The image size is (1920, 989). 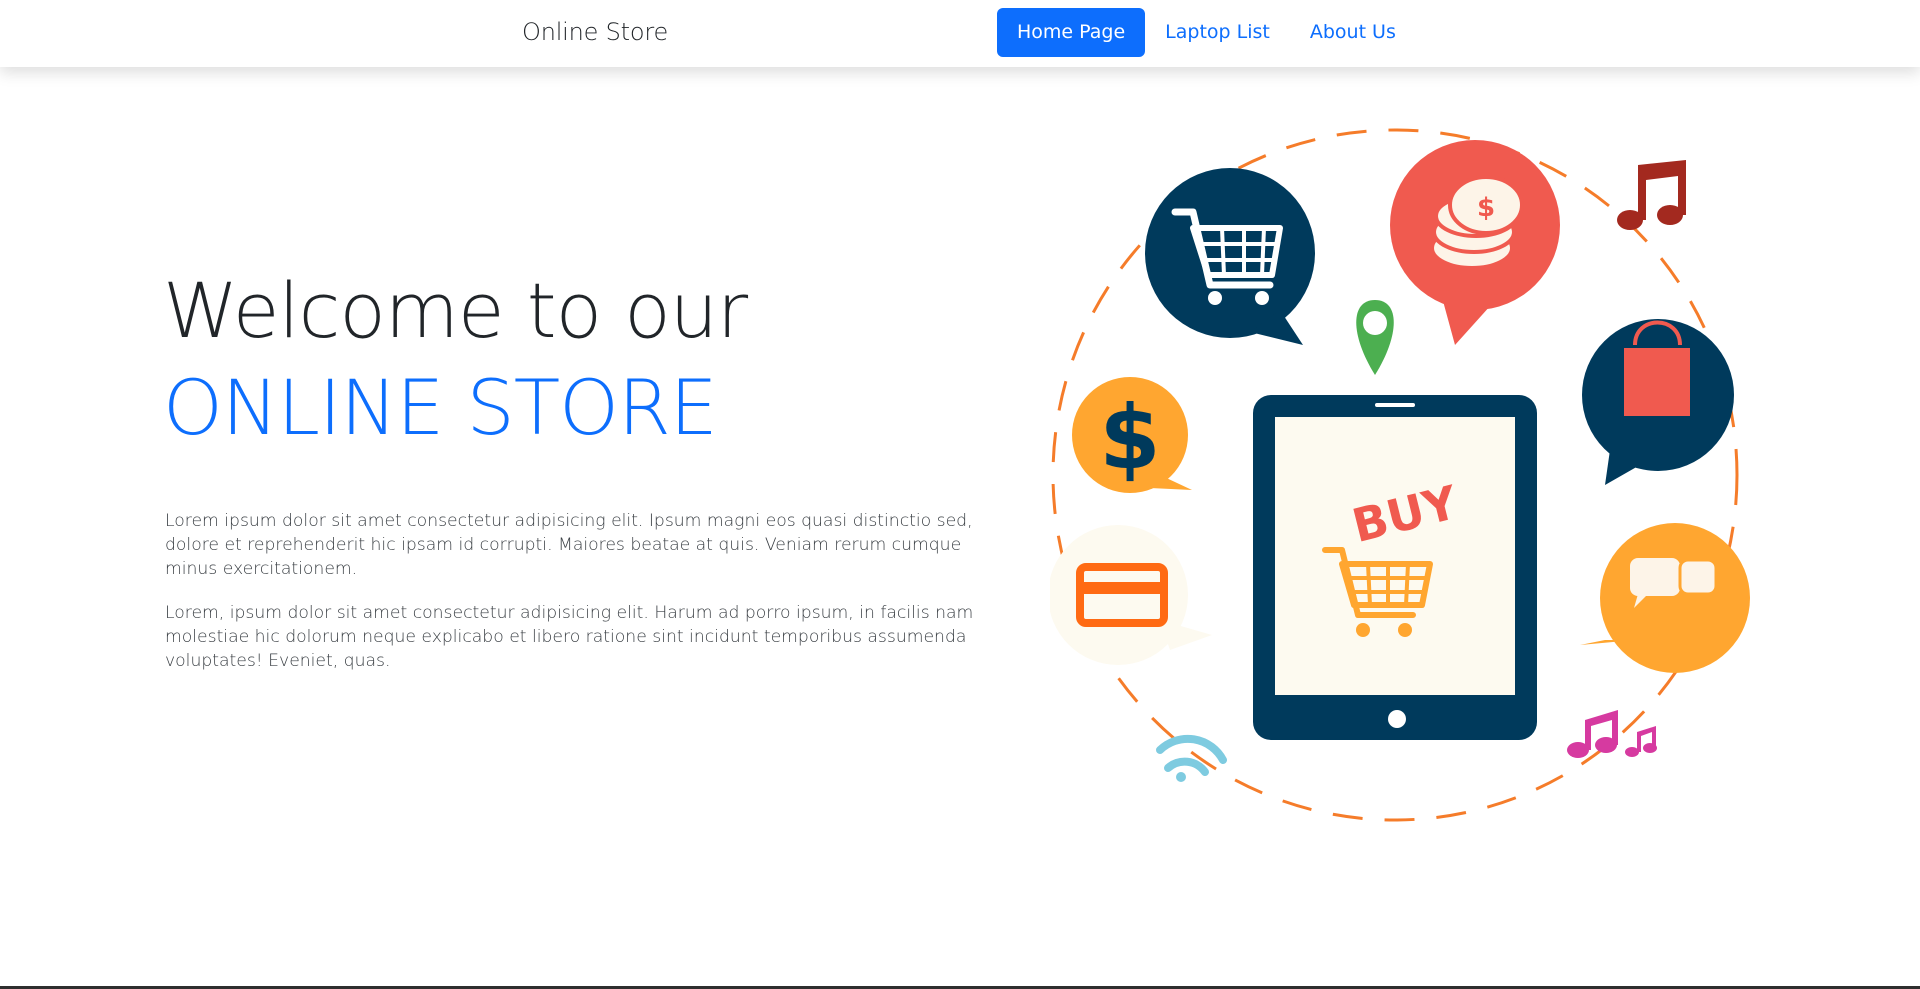 I want to click on nav-home-page: Home Page, so click(x=1071, y=32).